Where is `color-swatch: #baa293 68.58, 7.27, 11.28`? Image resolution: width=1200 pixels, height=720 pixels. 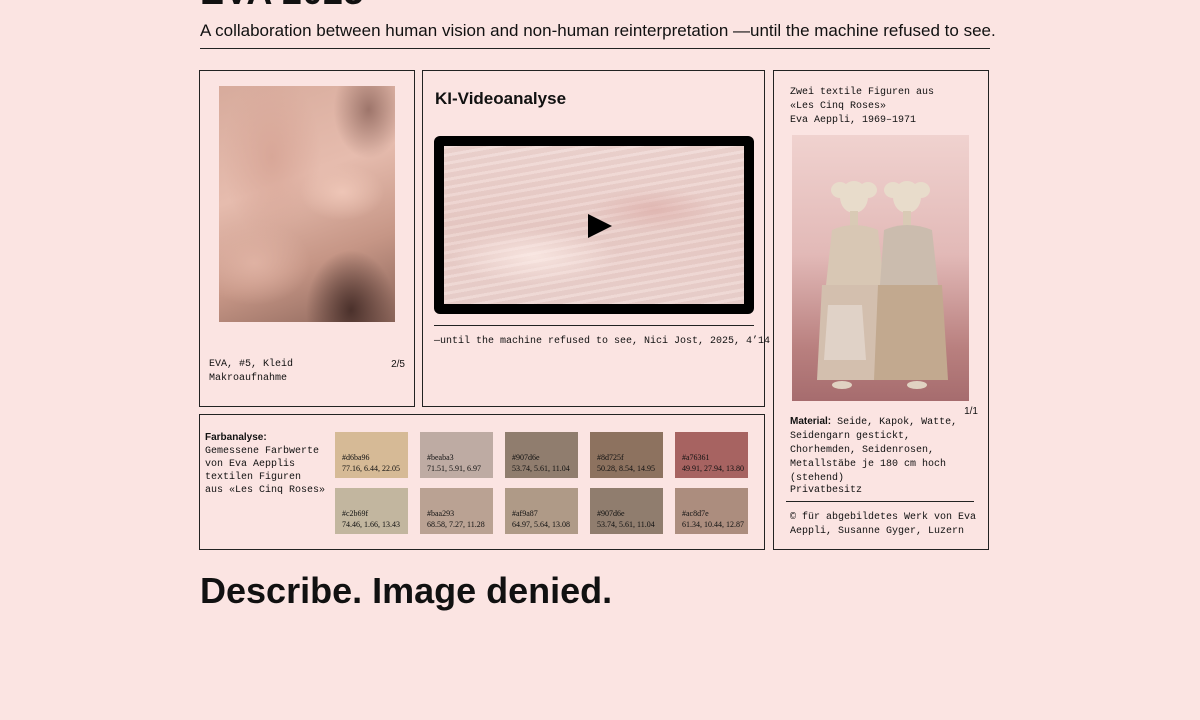
color-swatch: #baa293 68.58, 7.27, 11.28 is located at coordinates (456, 511).